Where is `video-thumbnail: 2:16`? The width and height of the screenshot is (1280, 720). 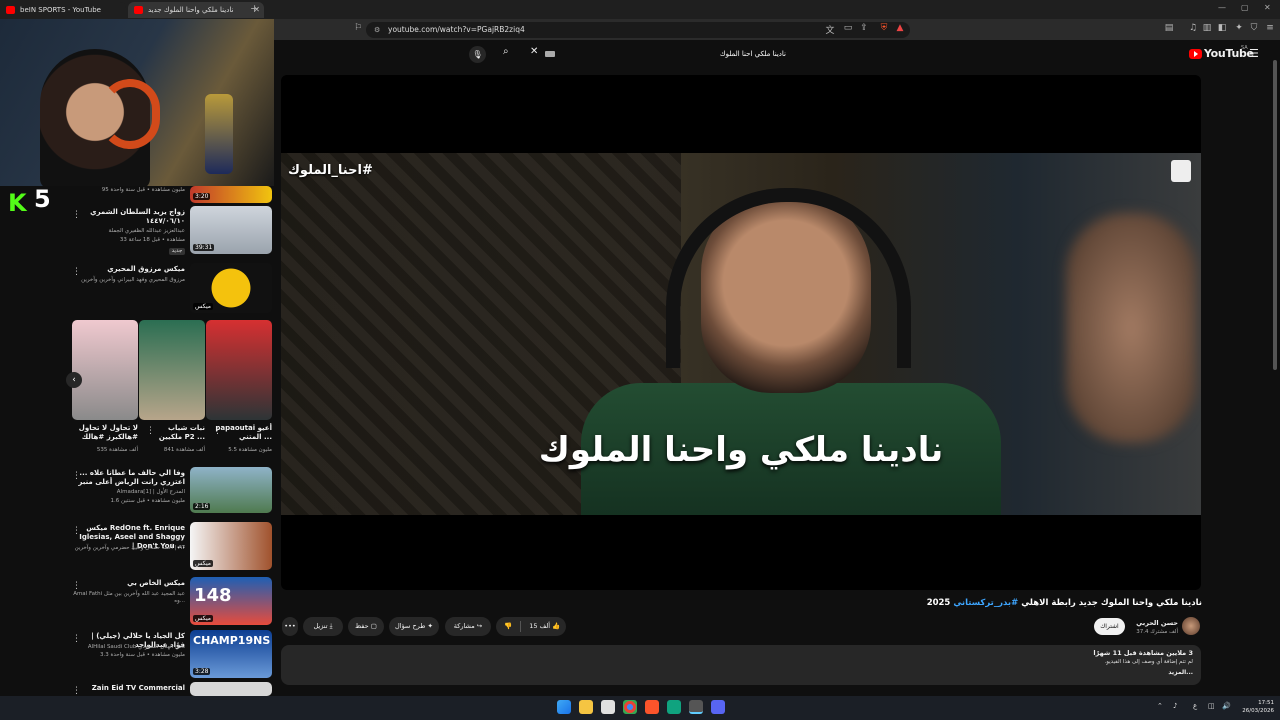
video-thumbnail: 2:16 is located at coordinates (231, 490).